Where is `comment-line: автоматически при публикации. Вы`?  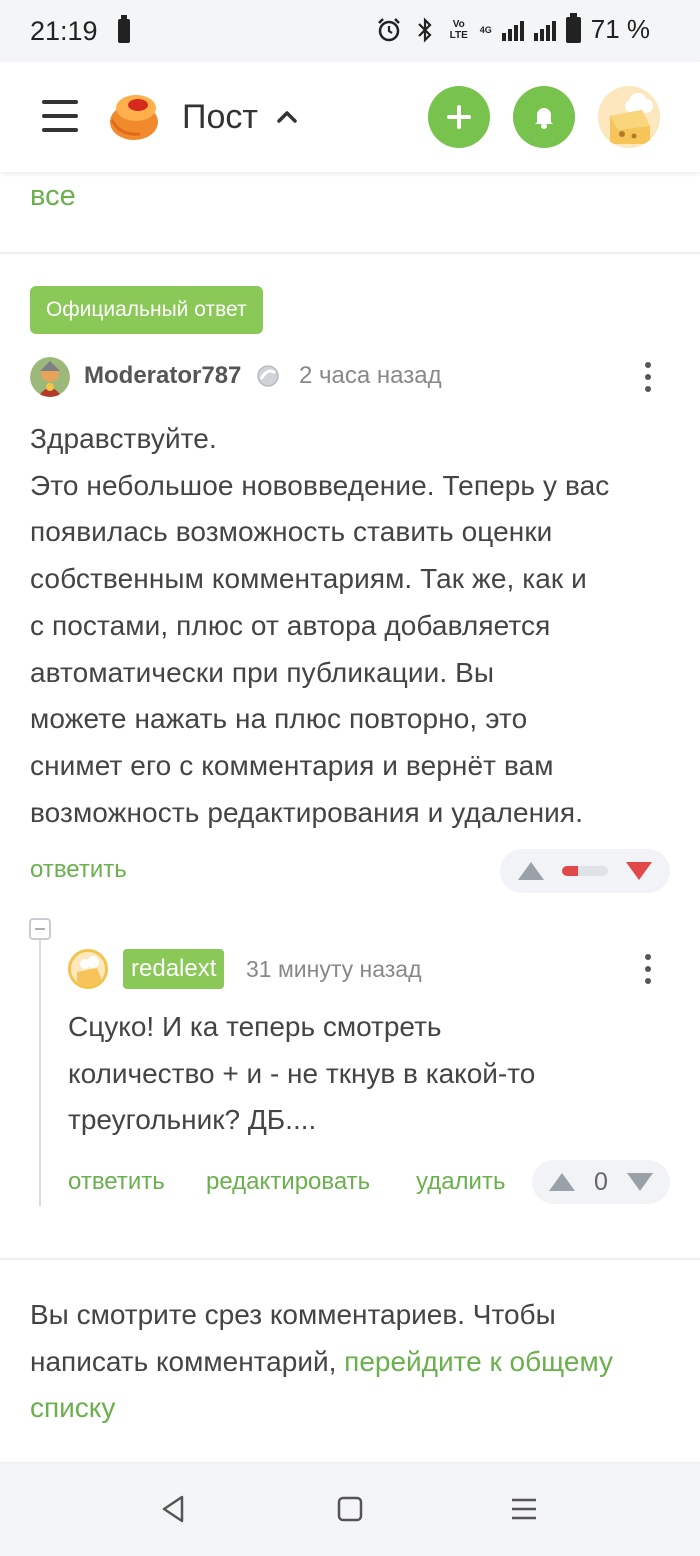 comment-line: автоматически при публикации. Вы is located at coordinates (262, 672).